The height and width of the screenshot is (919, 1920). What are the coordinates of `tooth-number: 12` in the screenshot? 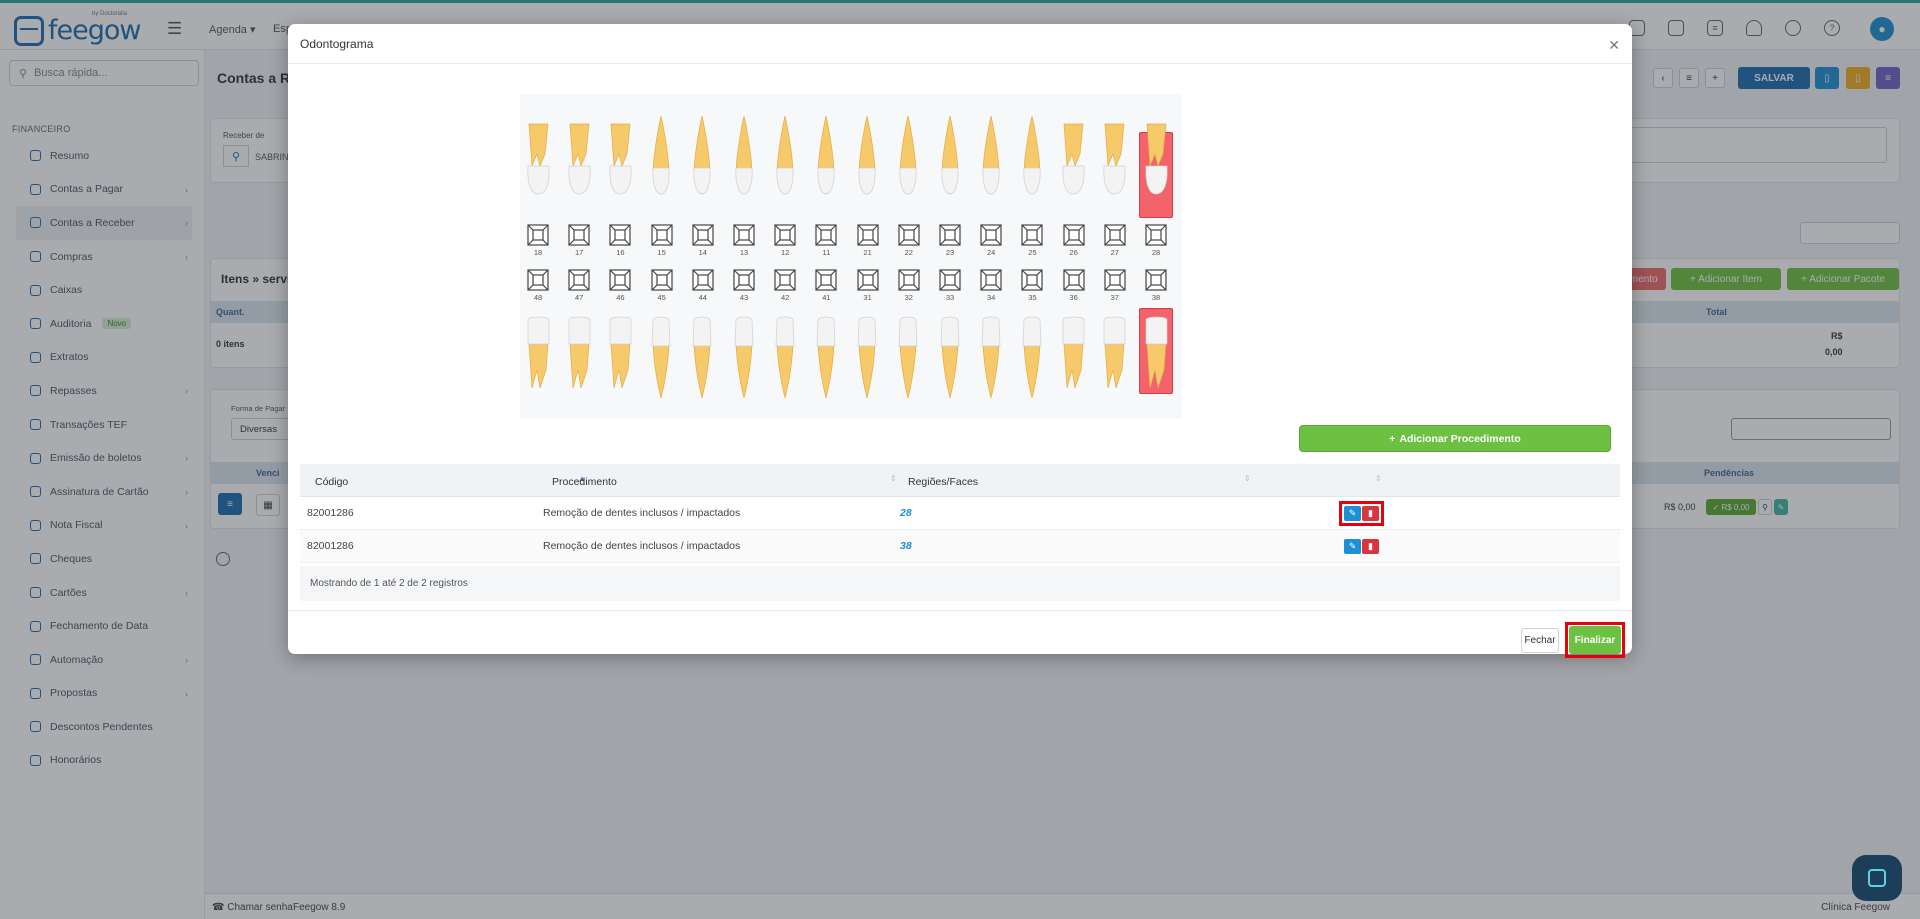 It's located at (785, 252).